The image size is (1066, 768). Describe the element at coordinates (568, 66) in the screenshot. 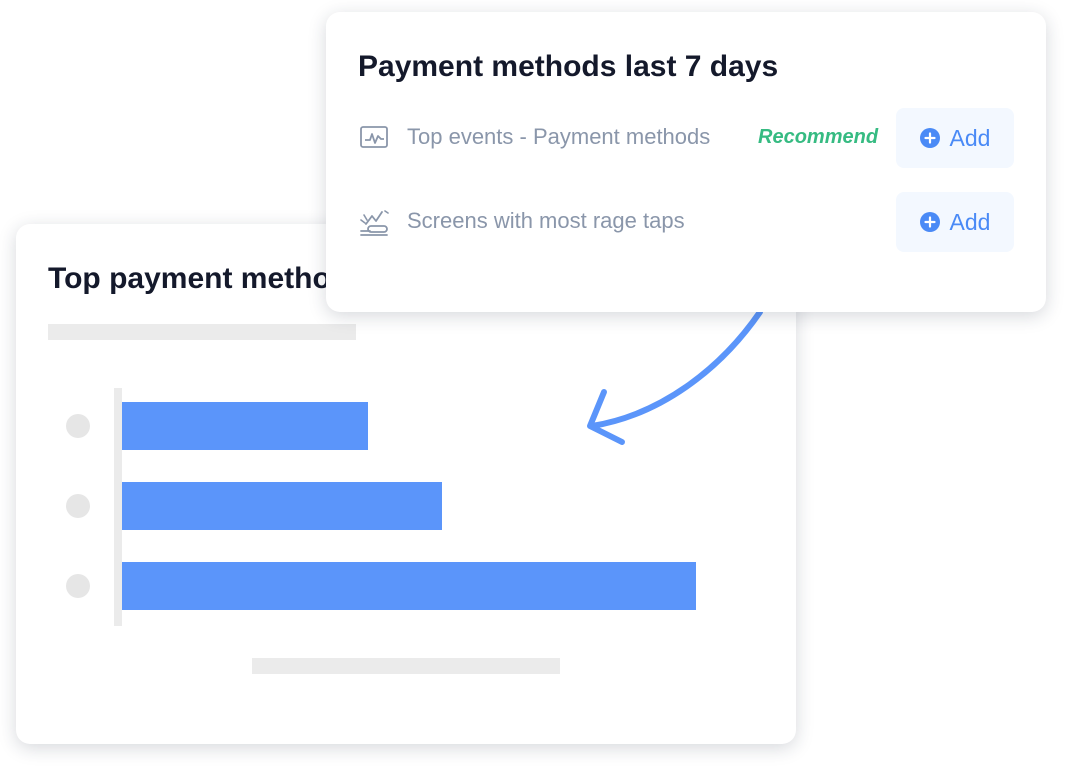

I see `popup-title: Payment methods last 7 days` at that location.